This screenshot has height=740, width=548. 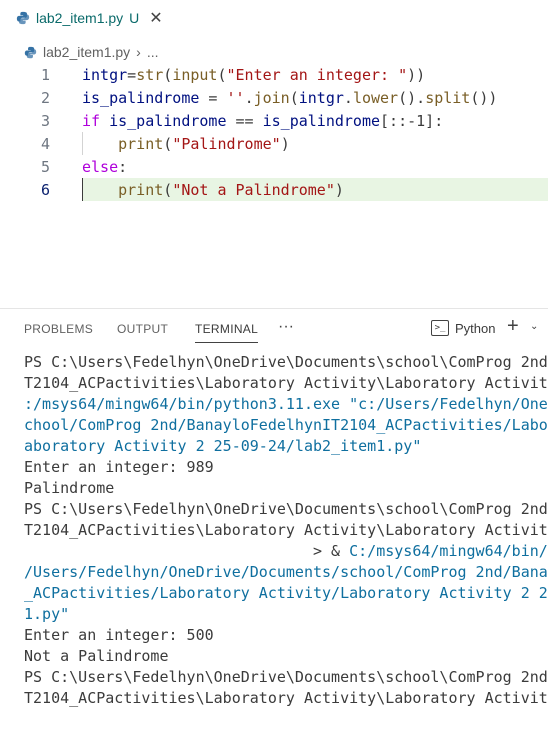 What do you see at coordinates (195, 75) in the screenshot?
I see `code-token: input` at bounding box center [195, 75].